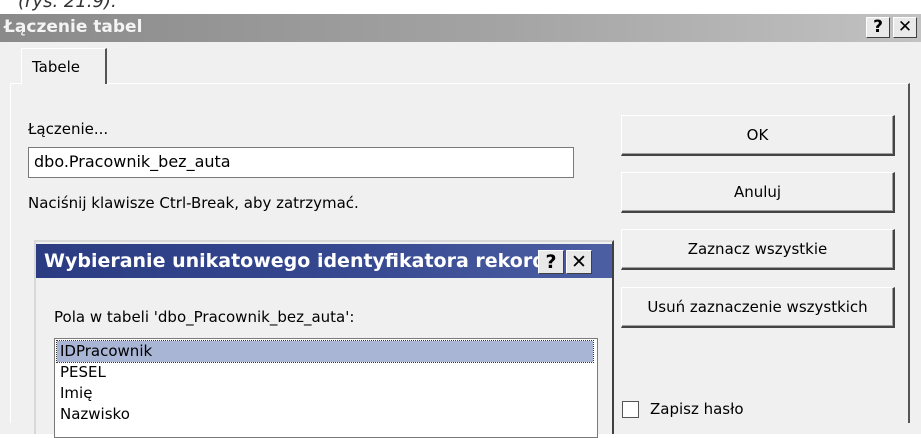 The width and height of the screenshot is (921, 438). What do you see at coordinates (905, 27) in the screenshot?
I see `close-button: ✕` at bounding box center [905, 27].